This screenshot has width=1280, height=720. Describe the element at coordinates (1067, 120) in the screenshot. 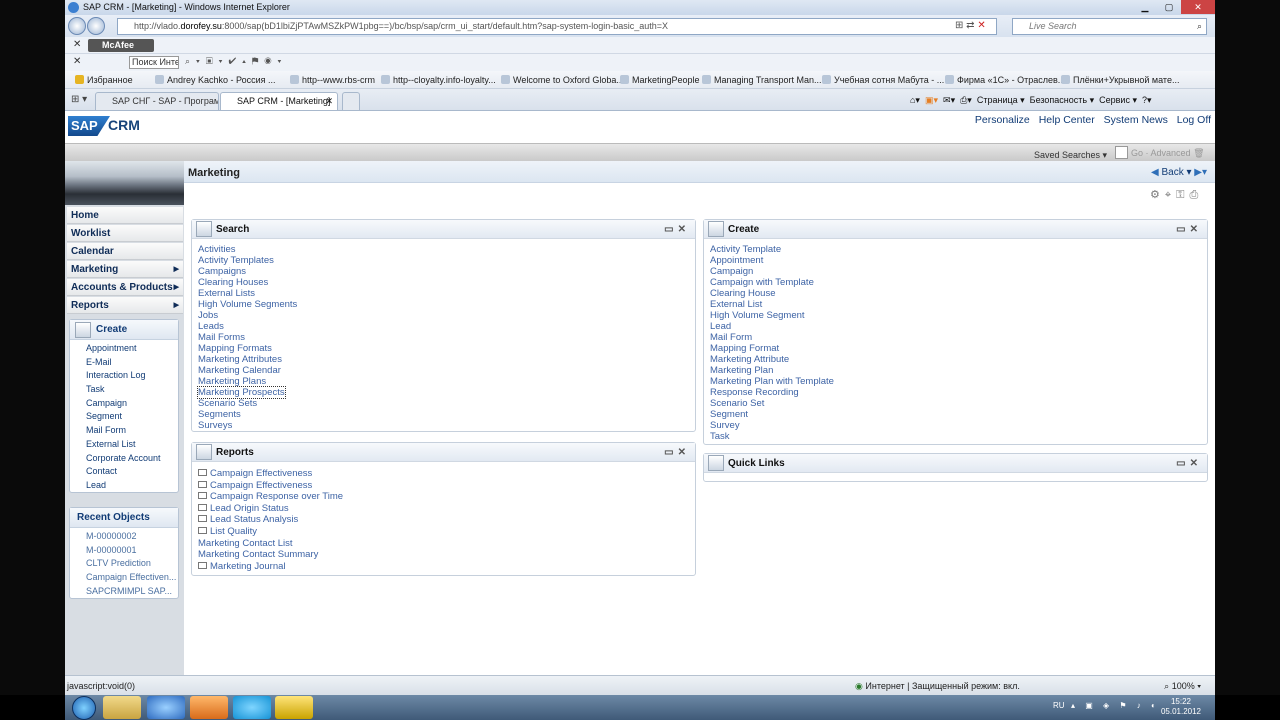

I see `help-center-link: Help Center` at that location.